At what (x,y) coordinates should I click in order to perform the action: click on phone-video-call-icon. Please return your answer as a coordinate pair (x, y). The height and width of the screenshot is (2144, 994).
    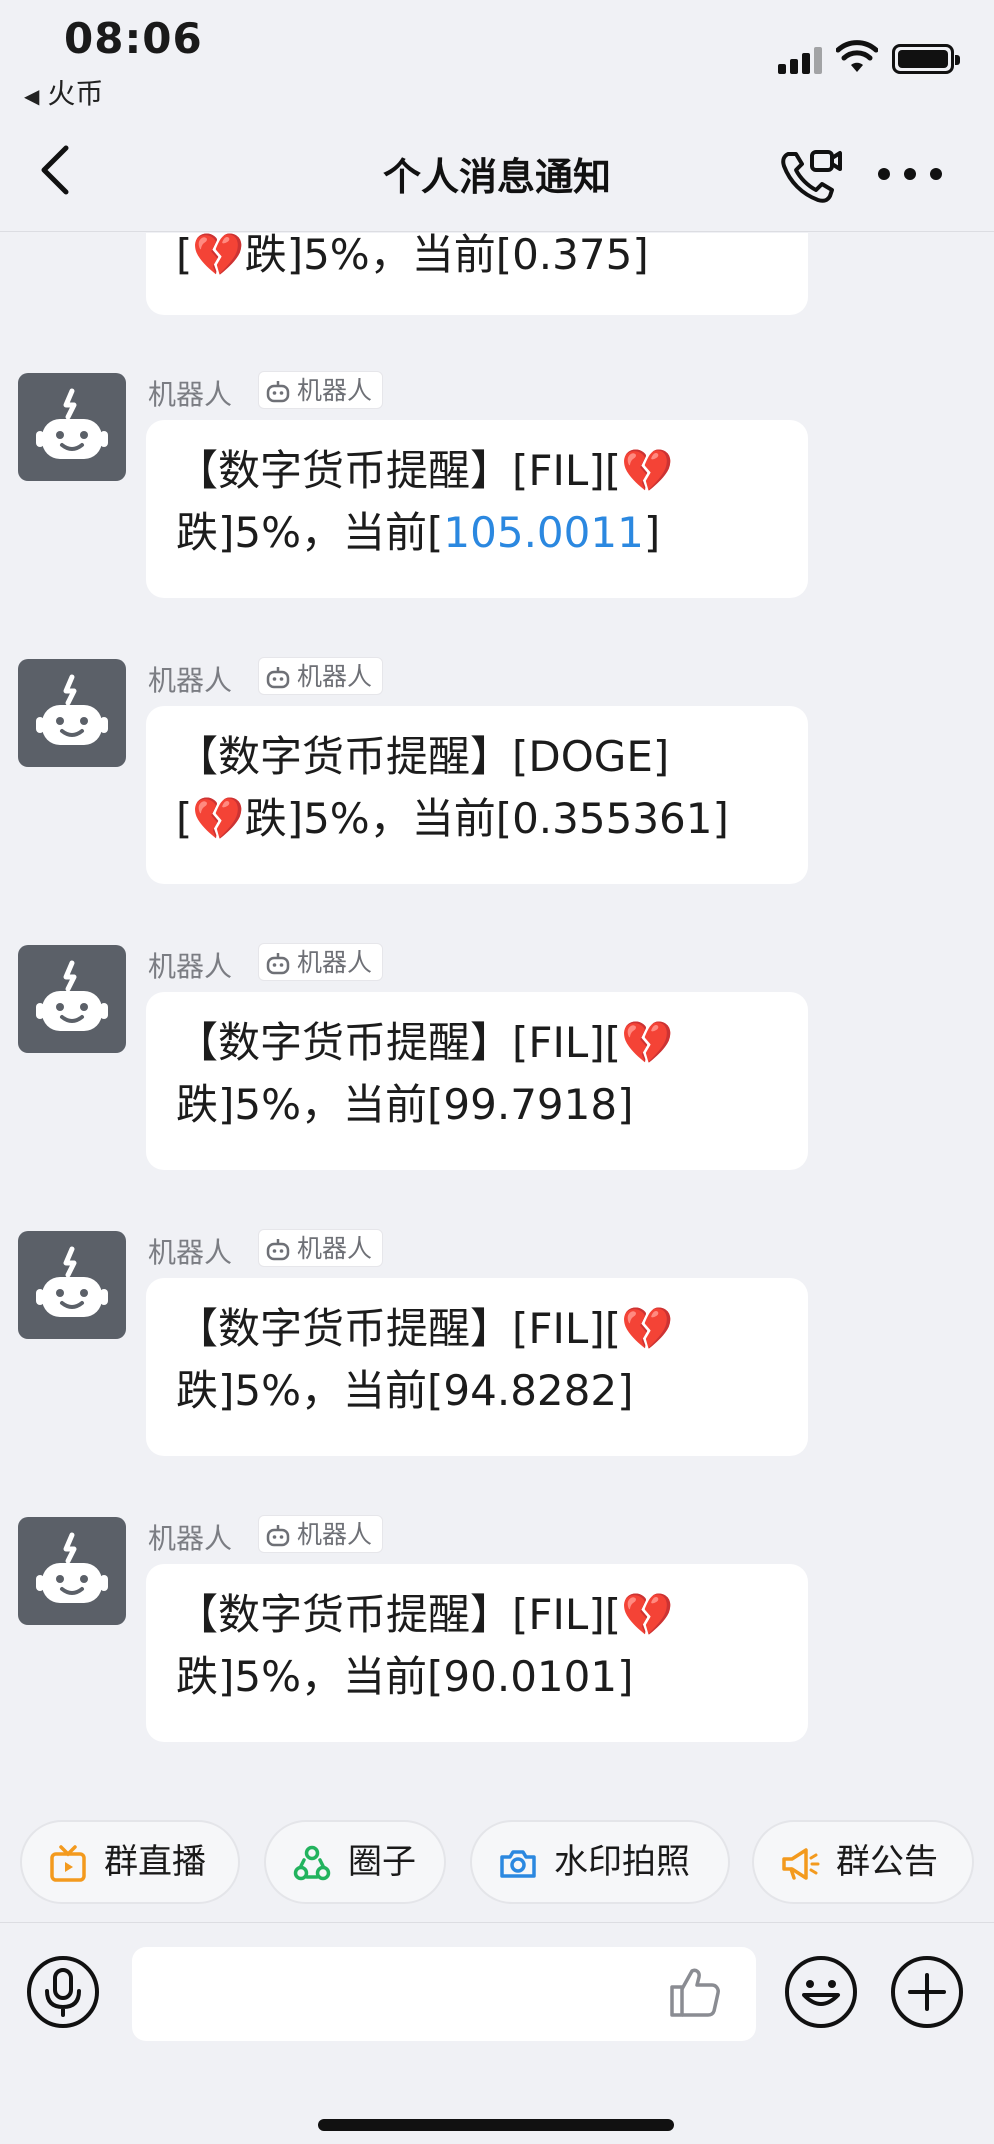
    Looking at the image, I should click on (810, 174).